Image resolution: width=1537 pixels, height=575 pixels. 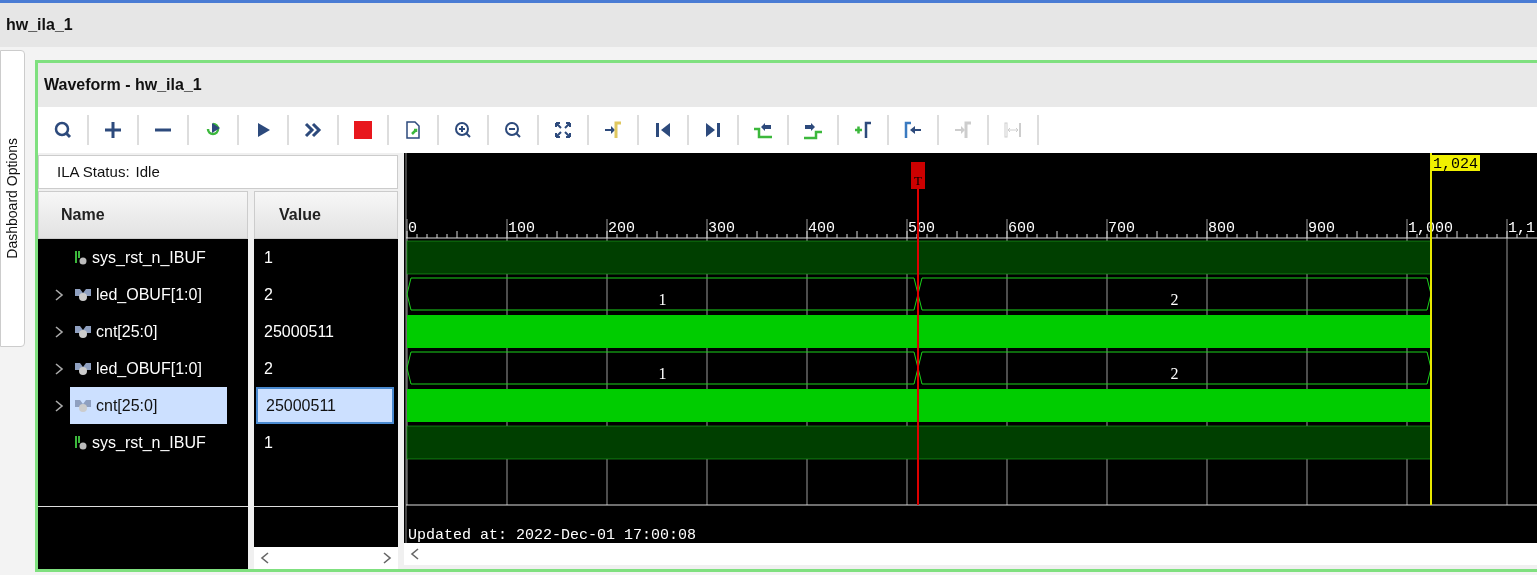 What do you see at coordinates (147, 171) in the screenshot?
I see `status-value: Idle` at bounding box center [147, 171].